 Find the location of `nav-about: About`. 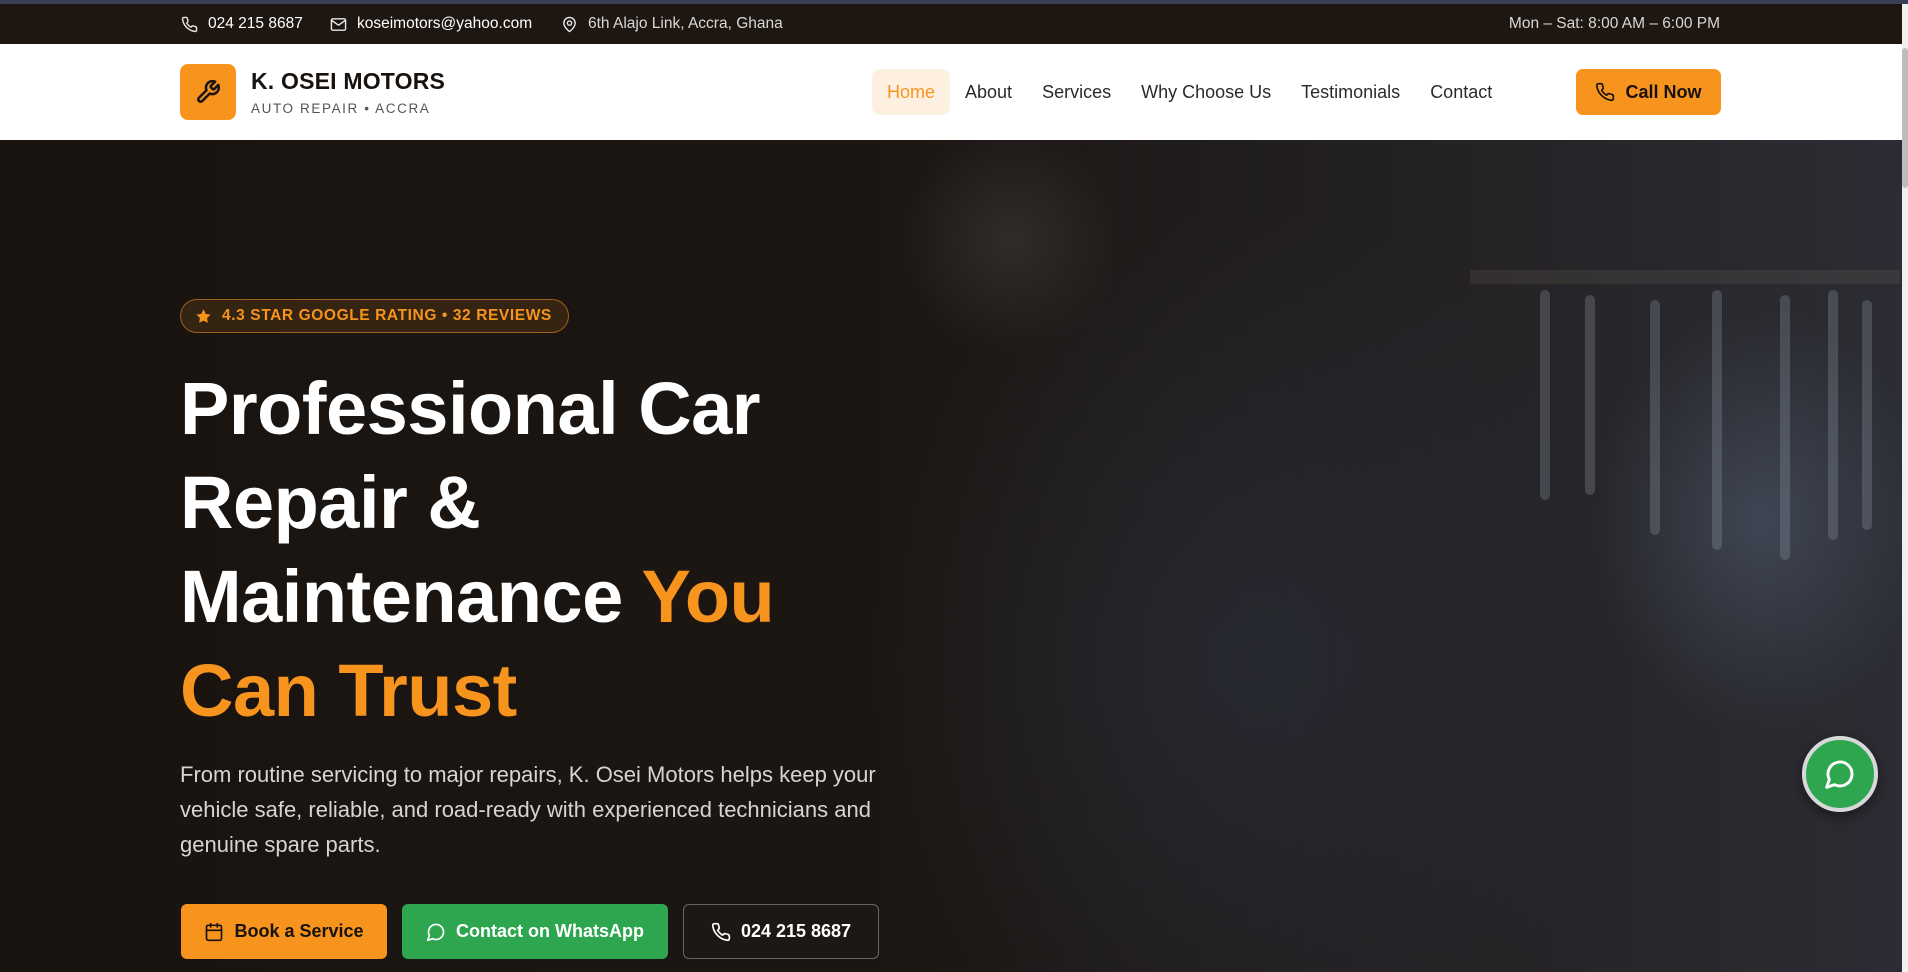

nav-about: About is located at coordinates (988, 92).